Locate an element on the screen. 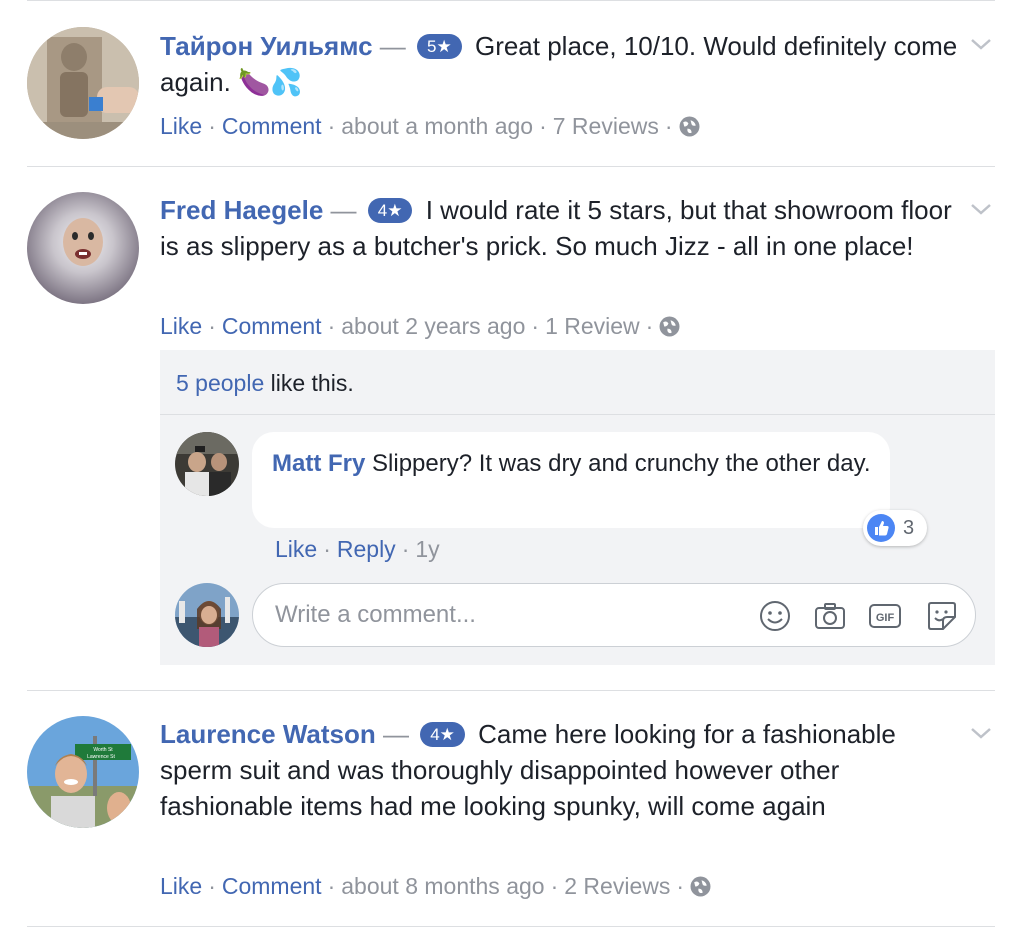 Image resolution: width=1020 pixels, height=928 pixels. bottom-divider is located at coordinates (511, 926).